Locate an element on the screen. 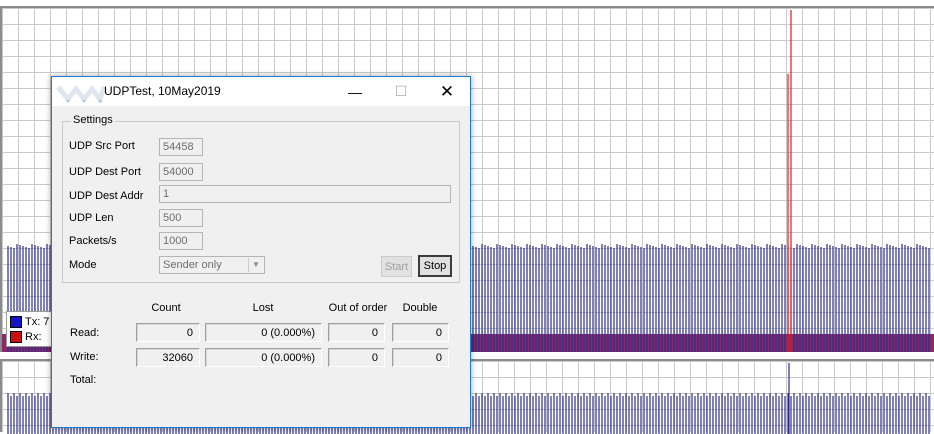 The image size is (934, 434). legend-tx: Tx: 7 is located at coordinates (29, 322).